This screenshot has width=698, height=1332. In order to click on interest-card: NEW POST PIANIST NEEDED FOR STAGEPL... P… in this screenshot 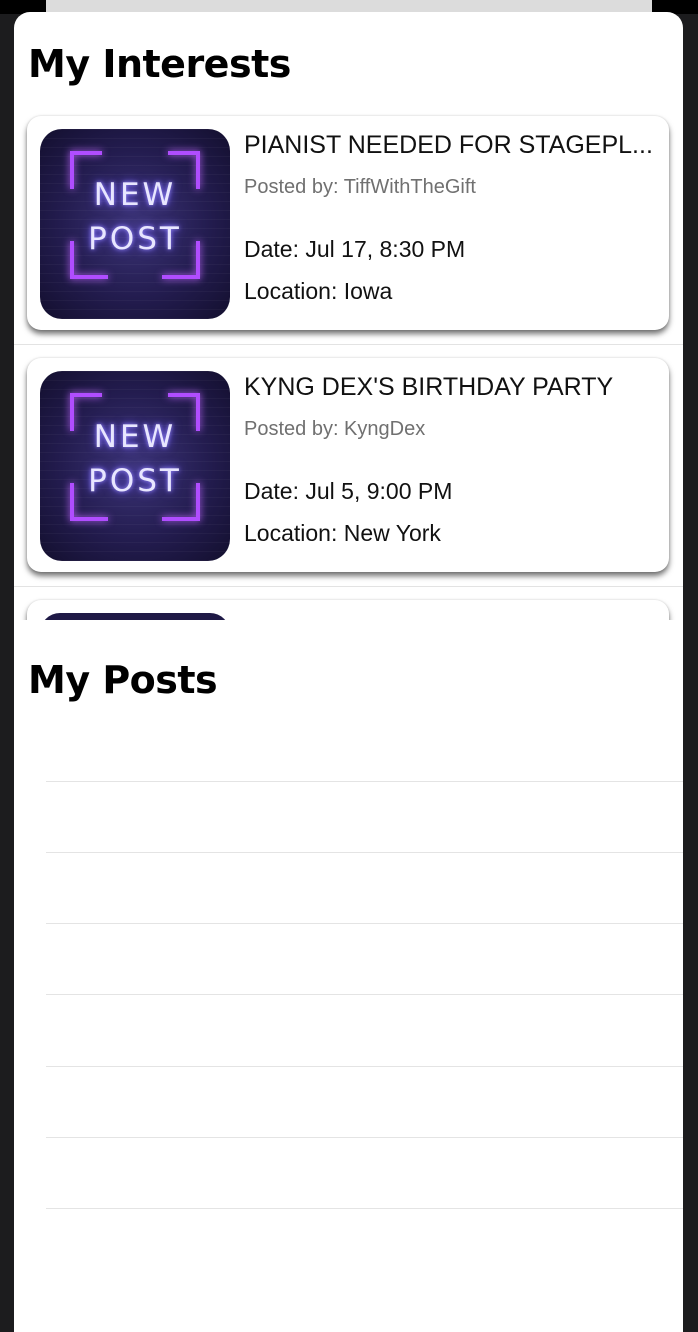, I will do `click(348, 223)`.